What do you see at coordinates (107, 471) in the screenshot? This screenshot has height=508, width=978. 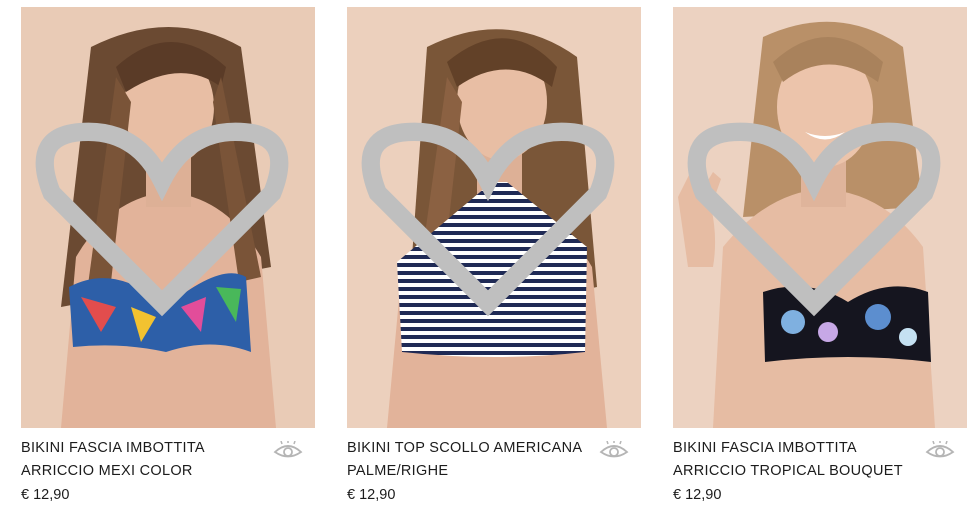 I see `product-name-line2: ARRICCIO MEXI COLOR` at bounding box center [107, 471].